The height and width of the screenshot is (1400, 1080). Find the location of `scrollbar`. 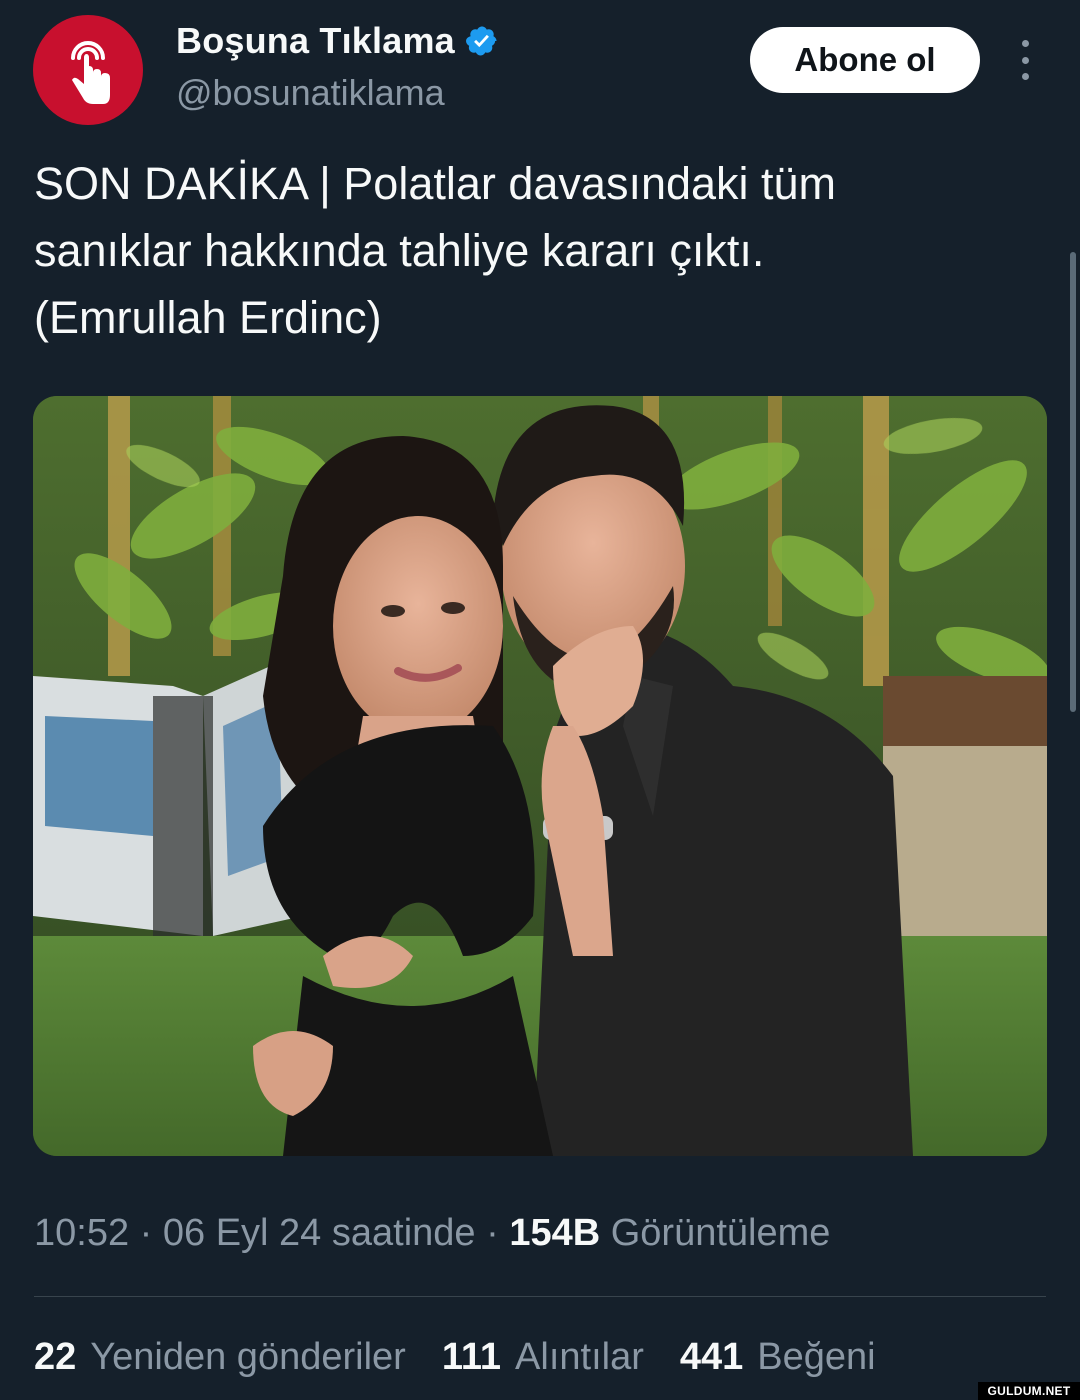

scrollbar is located at coordinates (1073, 482).